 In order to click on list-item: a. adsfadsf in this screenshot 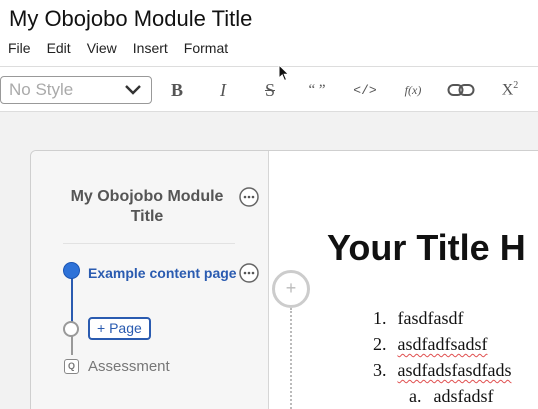, I will do `click(442, 396)`.